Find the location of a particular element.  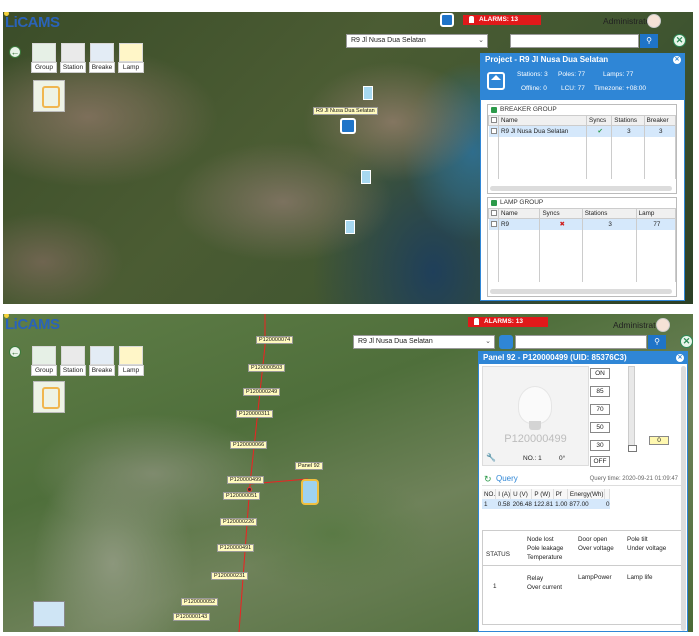

project-select: R9 Jl Nusa Dua Selatan ⌄ is located at coordinates (417, 41).